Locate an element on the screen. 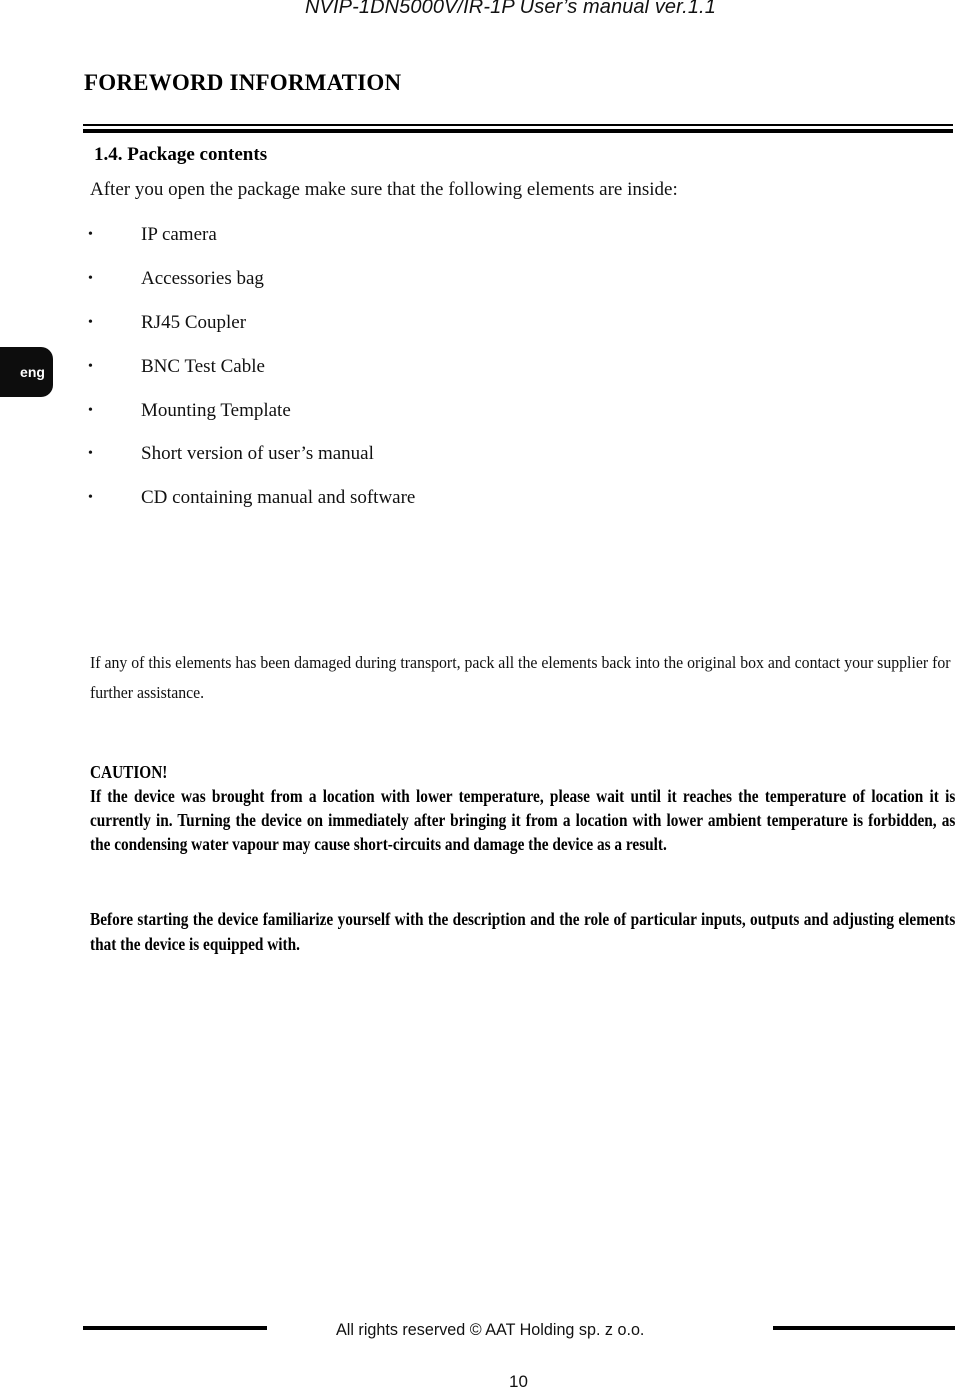  list-item: • BNC Test Cable is located at coordinates (250, 376).